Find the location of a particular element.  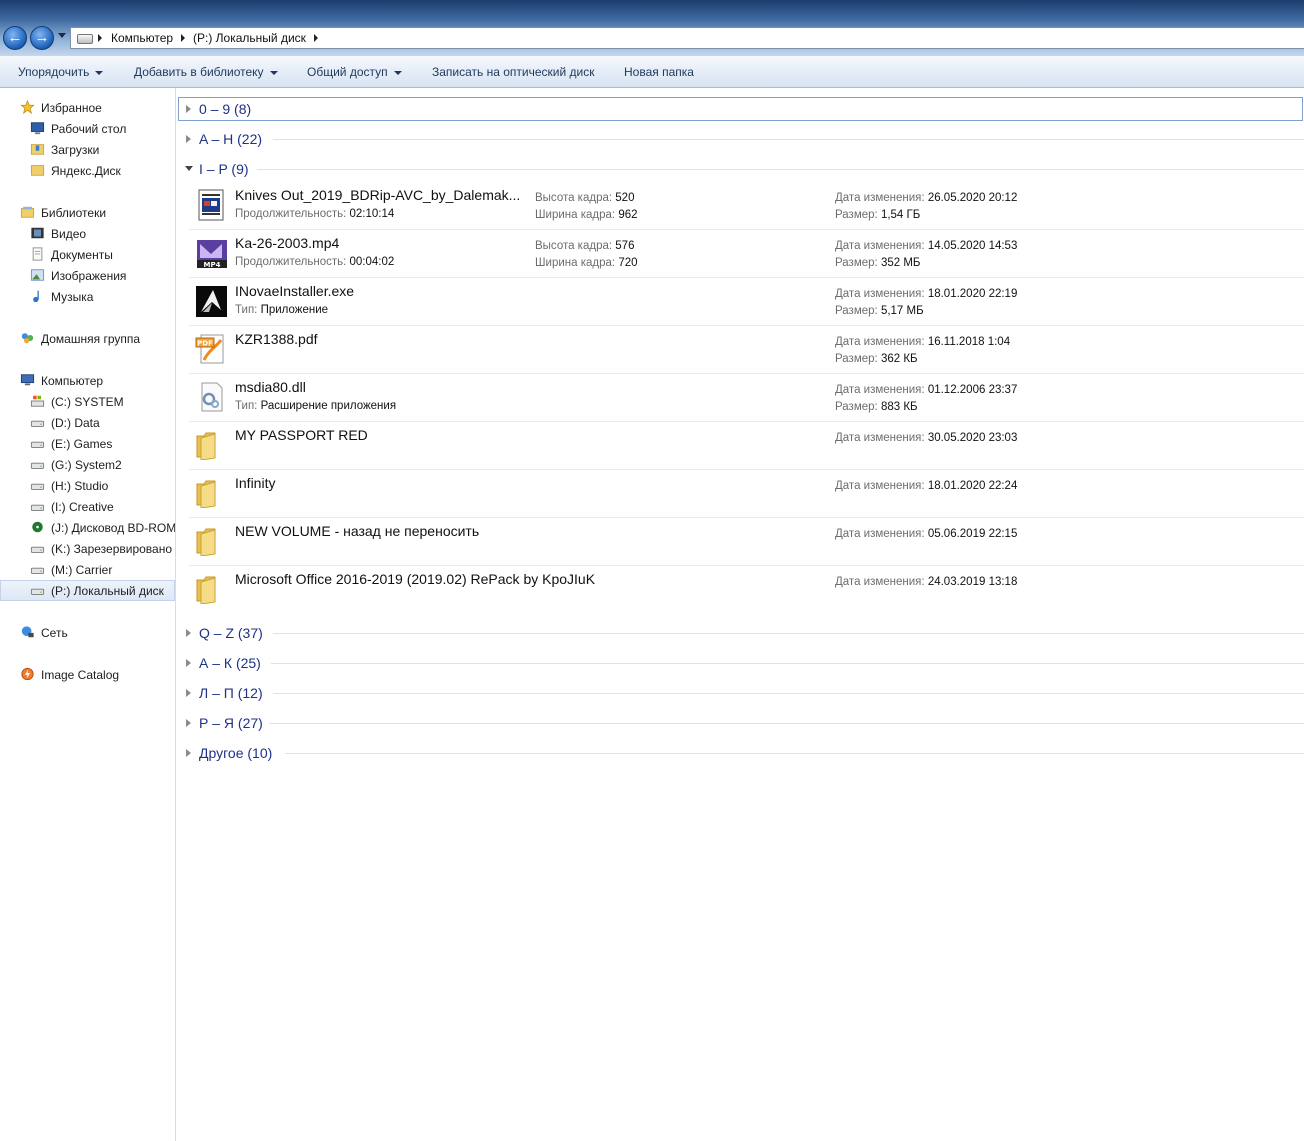

nav-label: (G:) System2 is located at coordinates (86, 465).